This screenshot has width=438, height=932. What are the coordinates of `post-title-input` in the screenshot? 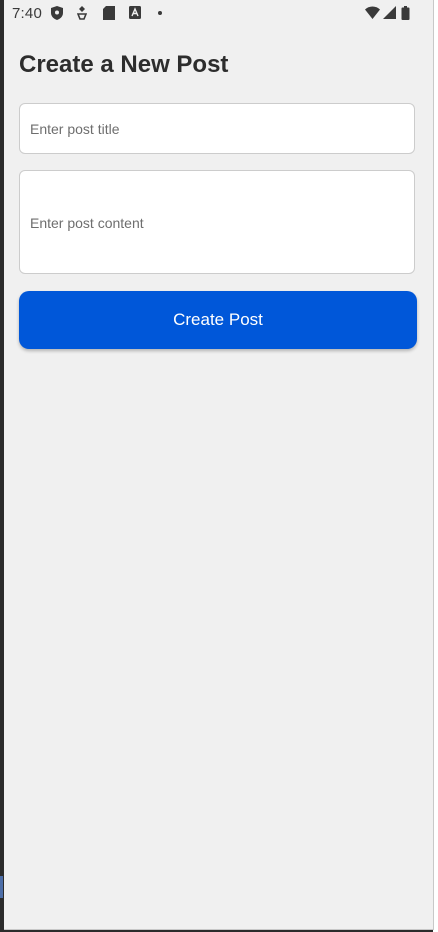 It's located at (217, 128).